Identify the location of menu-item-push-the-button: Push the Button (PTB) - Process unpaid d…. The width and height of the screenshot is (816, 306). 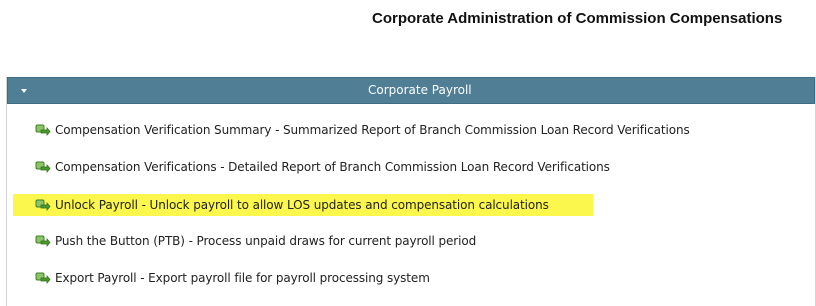
(244, 241).